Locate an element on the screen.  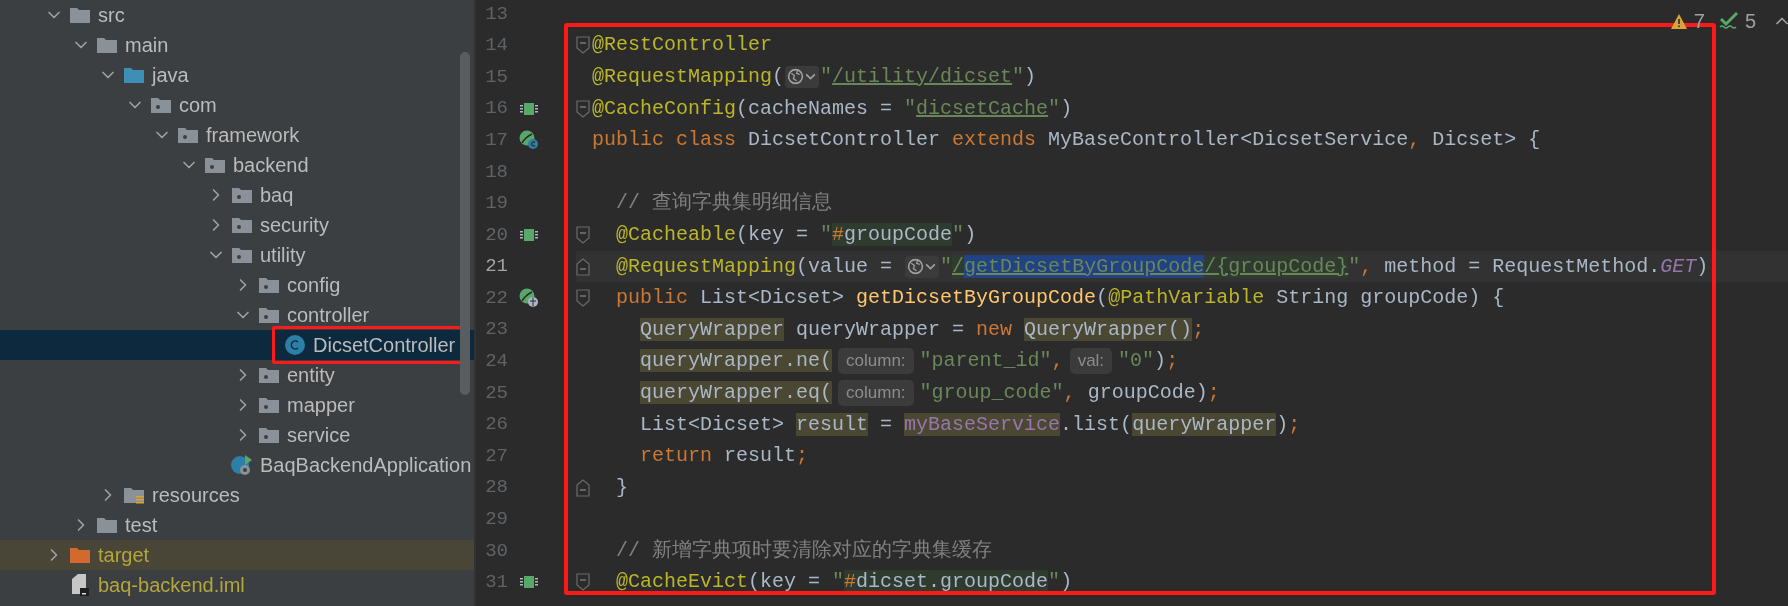
code-token: (cacheNames = is located at coordinates (815, 108).